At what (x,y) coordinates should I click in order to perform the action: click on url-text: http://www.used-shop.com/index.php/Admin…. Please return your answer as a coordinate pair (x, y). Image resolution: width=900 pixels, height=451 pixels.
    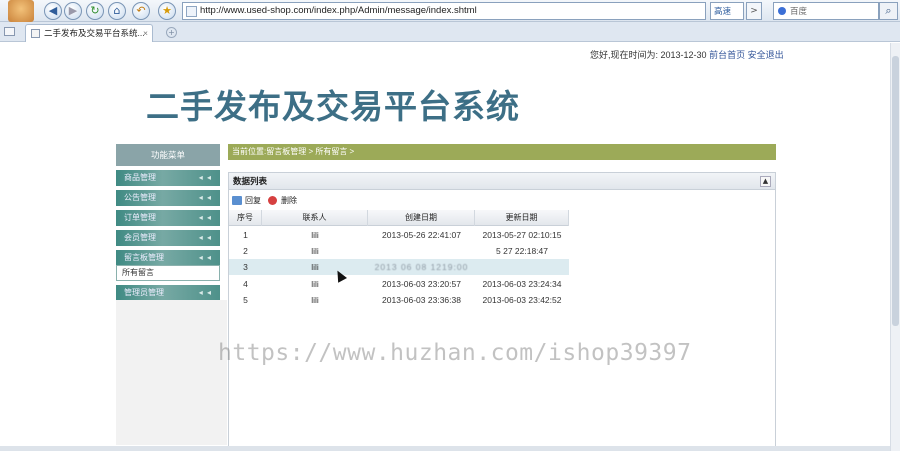
    Looking at the image, I should click on (338, 10).